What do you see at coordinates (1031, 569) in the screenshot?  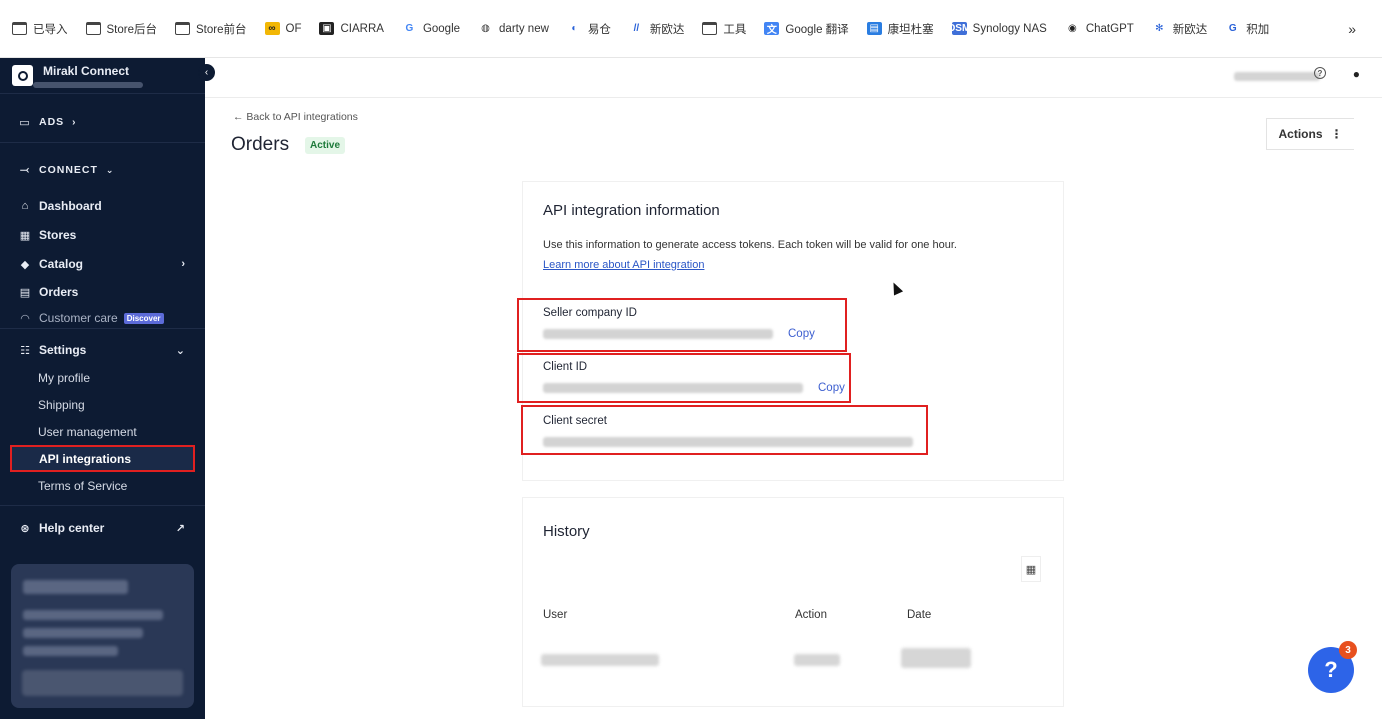 I see `columns-icon: ▦` at bounding box center [1031, 569].